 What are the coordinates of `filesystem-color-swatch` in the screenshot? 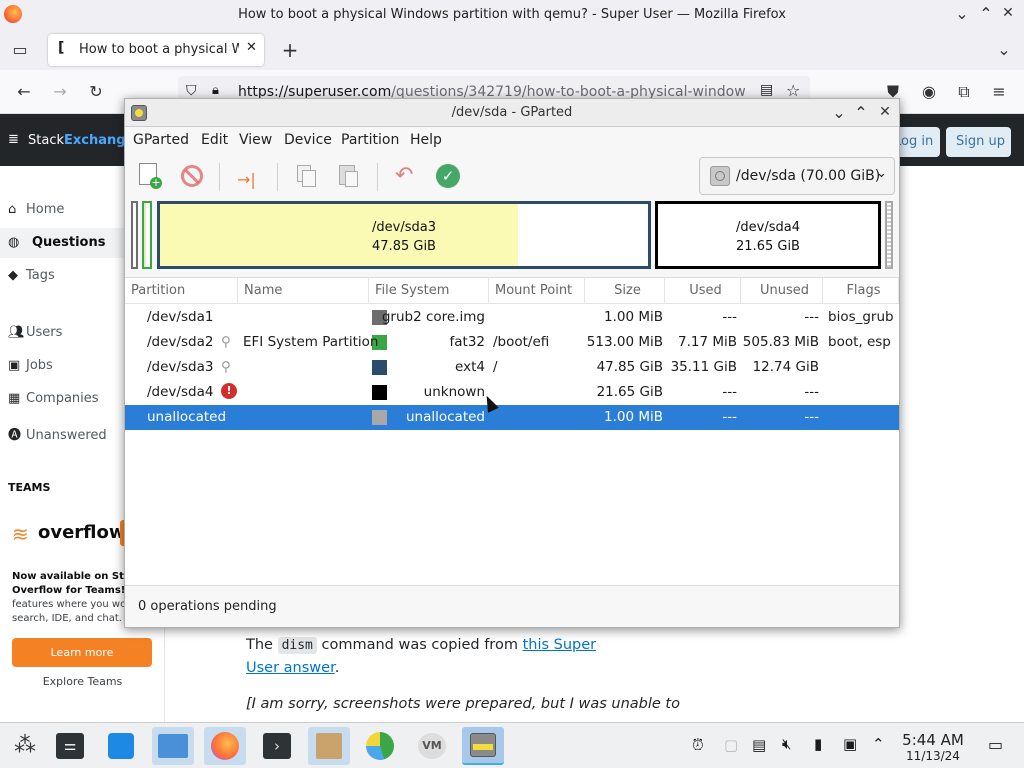 It's located at (379, 392).